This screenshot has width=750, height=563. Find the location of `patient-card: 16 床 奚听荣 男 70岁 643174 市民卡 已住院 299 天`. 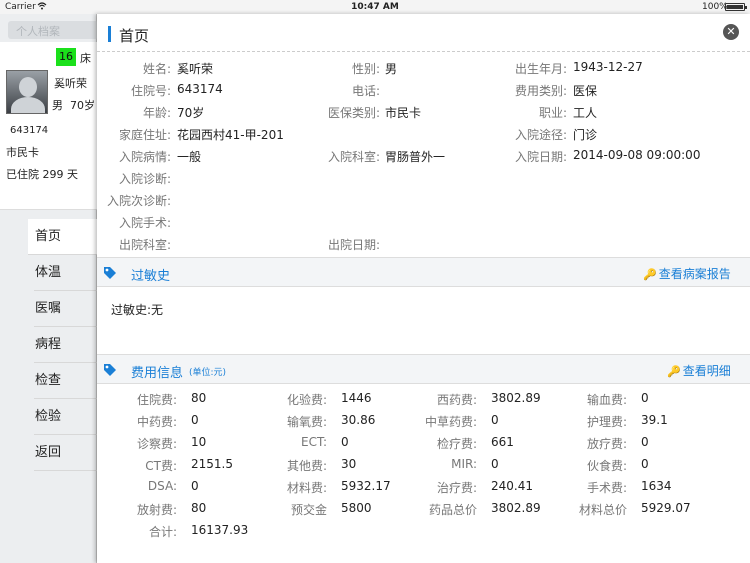

patient-card: 16 床 奚听荣 男 70岁 643174 市民卡 已住院 299 天 is located at coordinates (48, 126).